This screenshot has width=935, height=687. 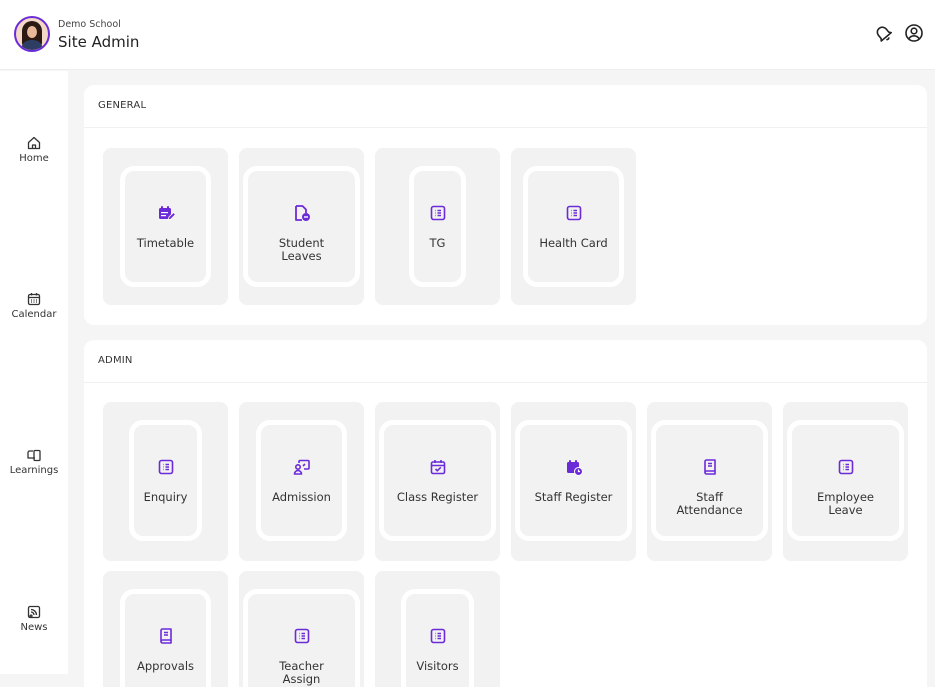 What do you see at coordinates (34, 455) in the screenshot?
I see `learnings-icon` at bounding box center [34, 455].